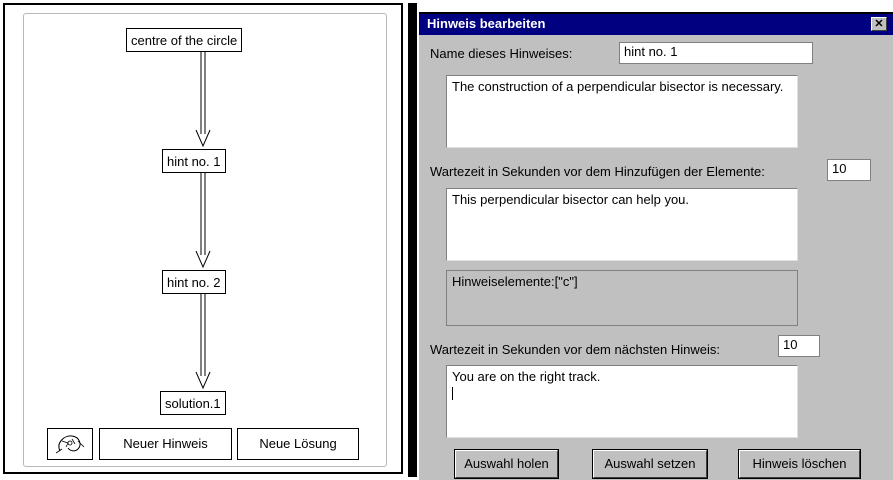  I want to click on dialog-title: Hinweis bearbeiten, so click(486, 23).